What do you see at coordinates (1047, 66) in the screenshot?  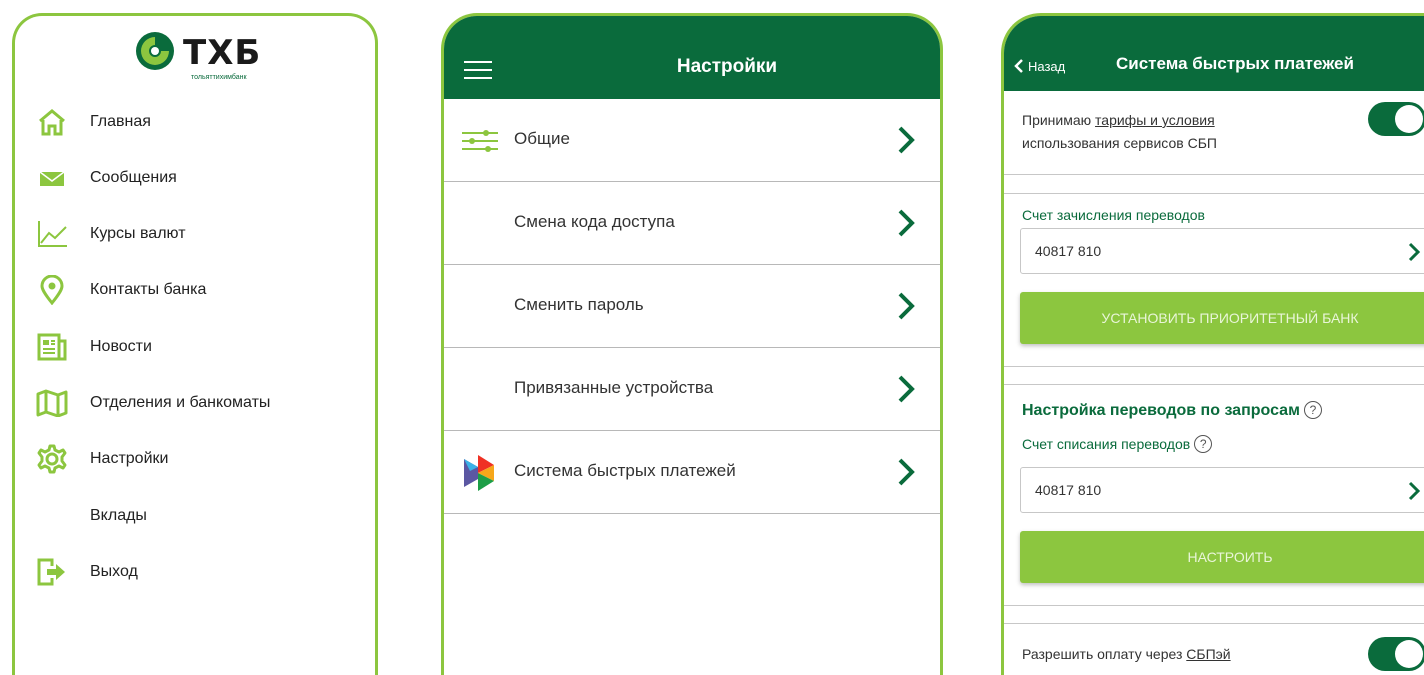 I see `back-label: Назад` at bounding box center [1047, 66].